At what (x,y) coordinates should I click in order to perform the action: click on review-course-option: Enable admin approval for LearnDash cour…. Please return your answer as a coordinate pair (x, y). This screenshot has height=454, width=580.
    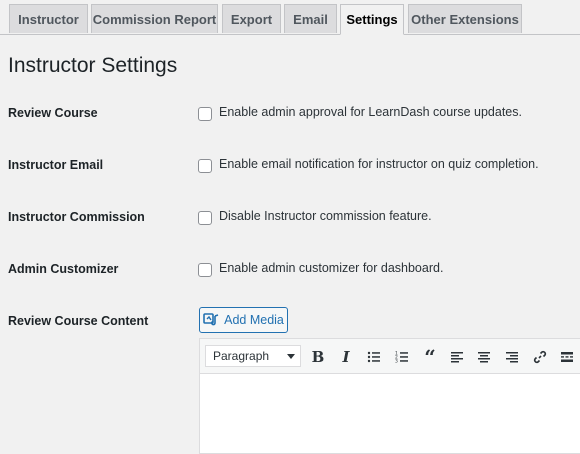
    Looking at the image, I should click on (370, 112).